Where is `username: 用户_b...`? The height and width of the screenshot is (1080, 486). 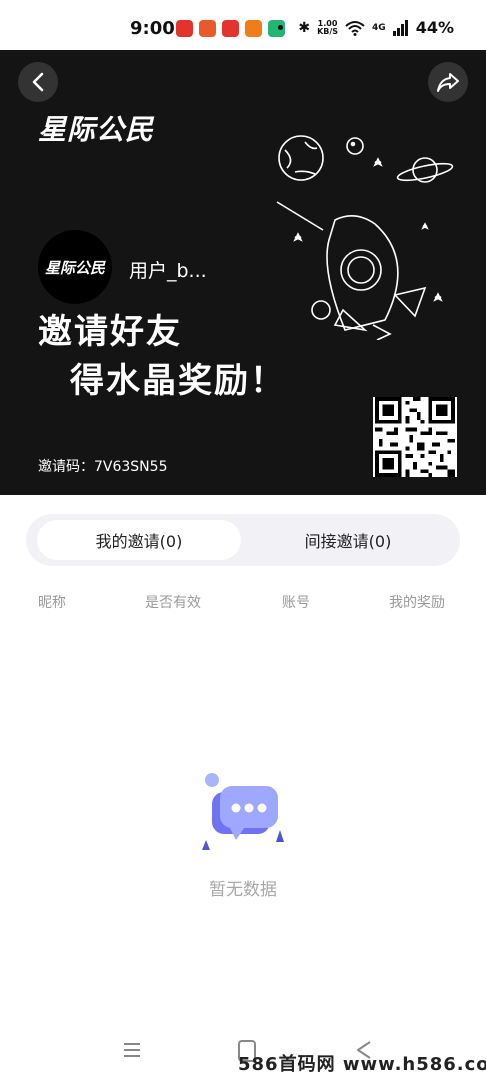 username: 用户_b... is located at coordinates (168, 271).